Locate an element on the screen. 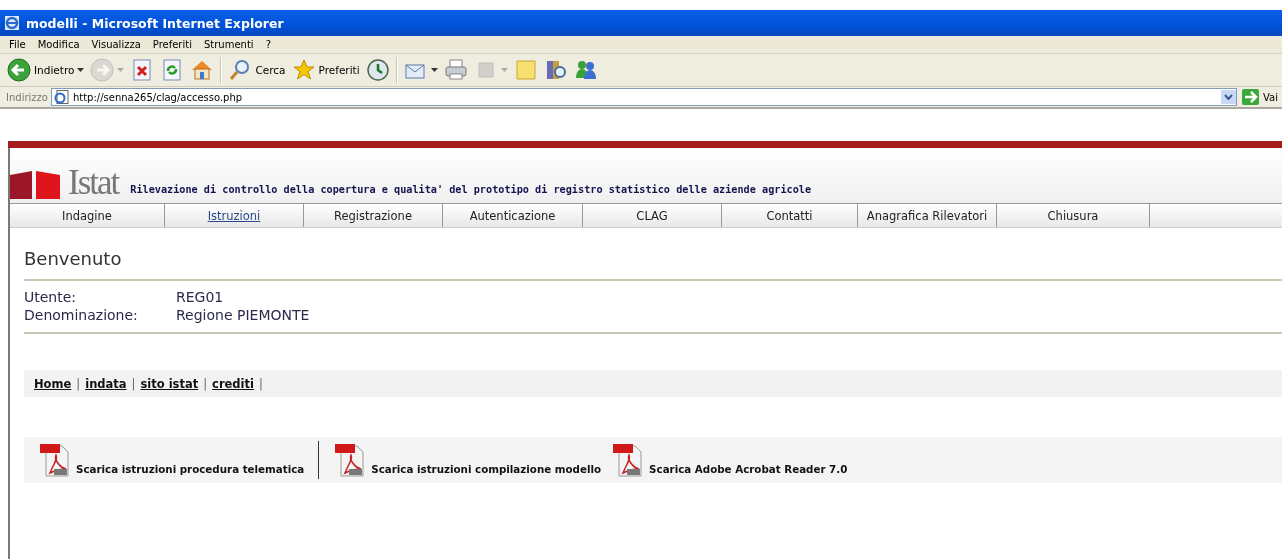  welcome-heading: Benvenuto is located at coordinates (73, 258).